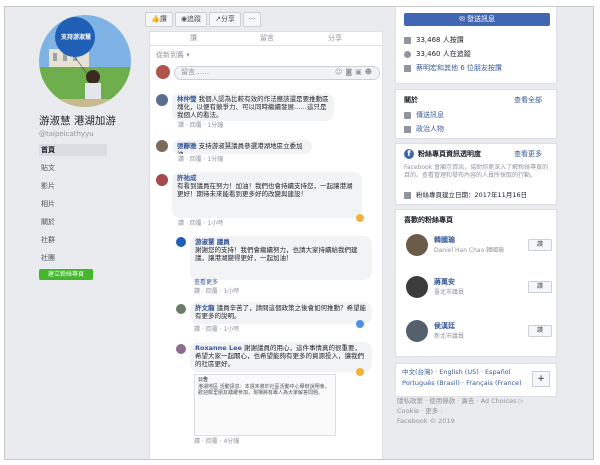 Image resolution: width=600 pixels, height=465 pixels. I want to click on share-button: ↗分享, so click(225, 19).